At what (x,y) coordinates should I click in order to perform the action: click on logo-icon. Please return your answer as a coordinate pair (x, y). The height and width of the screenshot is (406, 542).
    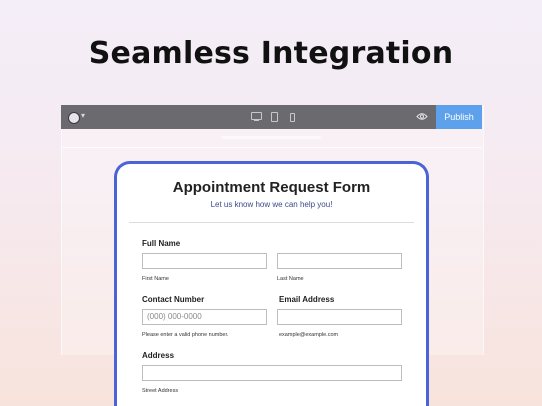
    Looking at the image, I should click on (74, 118).